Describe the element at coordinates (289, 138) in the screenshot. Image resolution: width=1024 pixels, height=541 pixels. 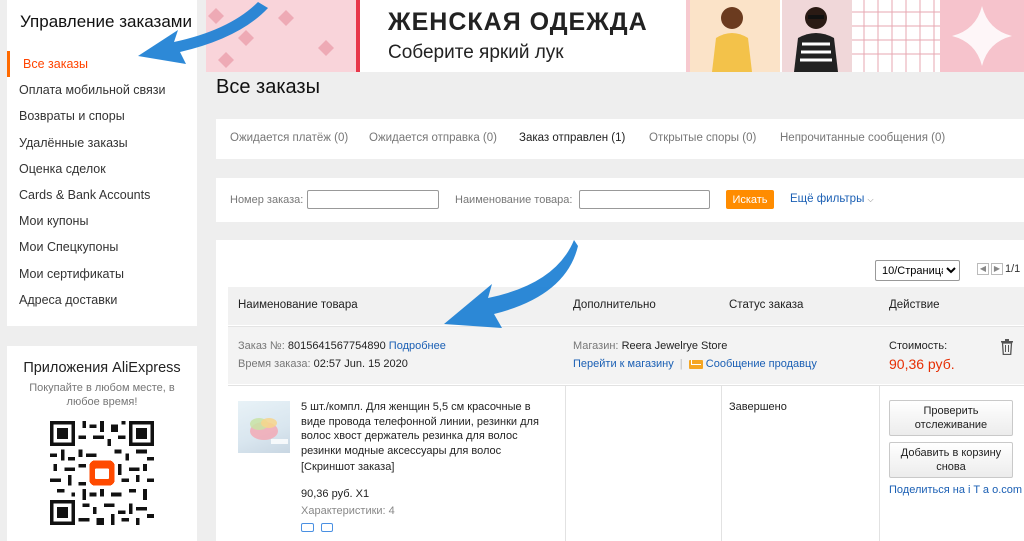
I see `tab-awaiting-payment: Ожидается платёж (0)` at that location.